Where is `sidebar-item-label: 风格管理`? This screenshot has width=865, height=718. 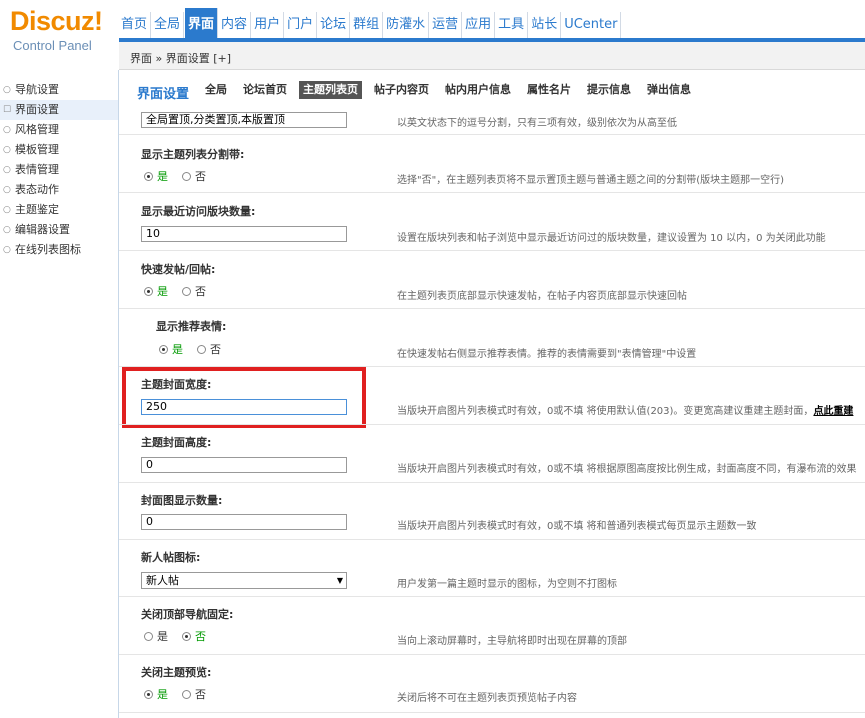 sidebar-item-label: 风格管理 is located at coordinates (37, 129).